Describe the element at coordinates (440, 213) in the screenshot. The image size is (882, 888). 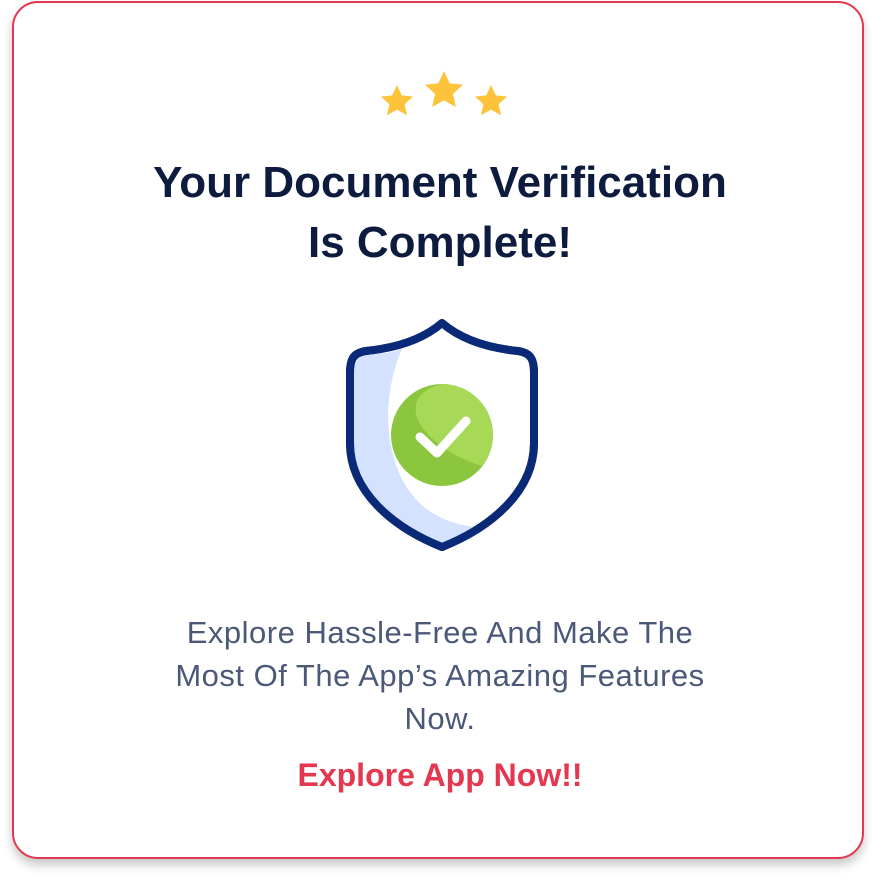
I see `page-title: Your Document Verification Is Complete!` at that location.